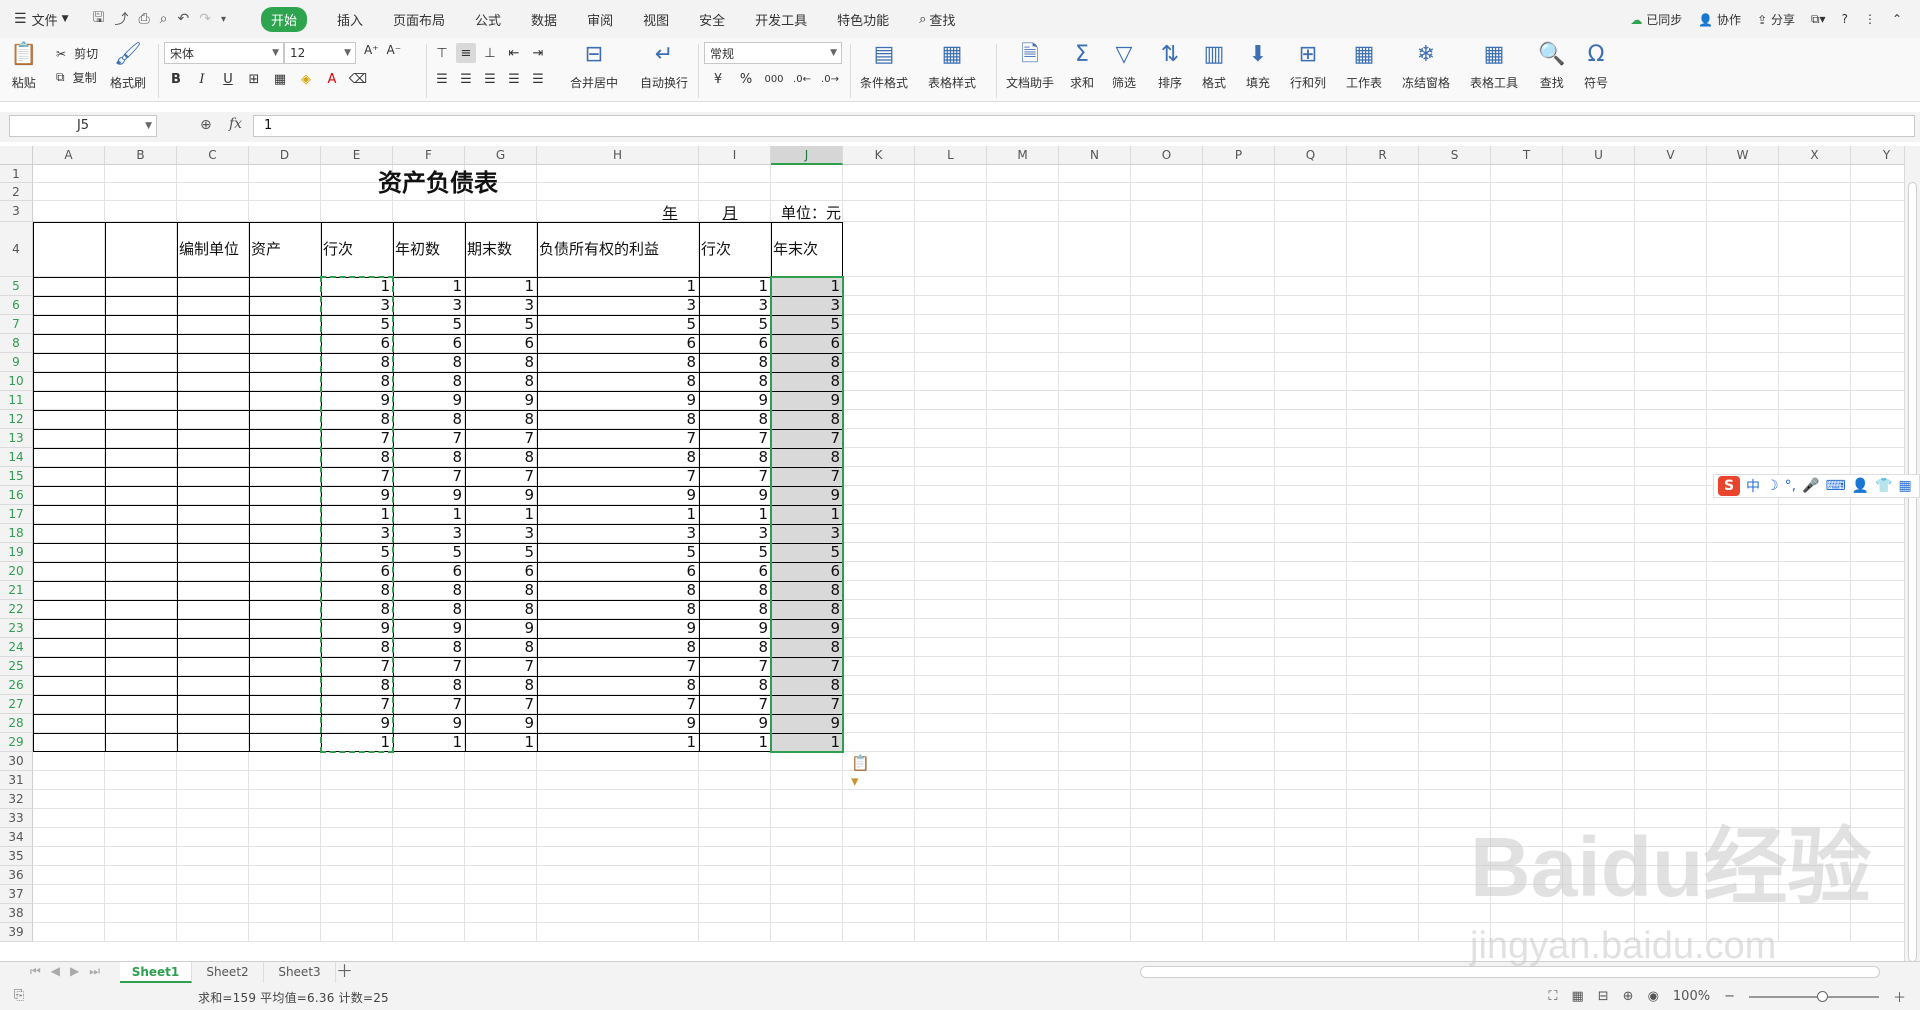  I want to click on print-preview-icon: ⌕, so click(164, 19).